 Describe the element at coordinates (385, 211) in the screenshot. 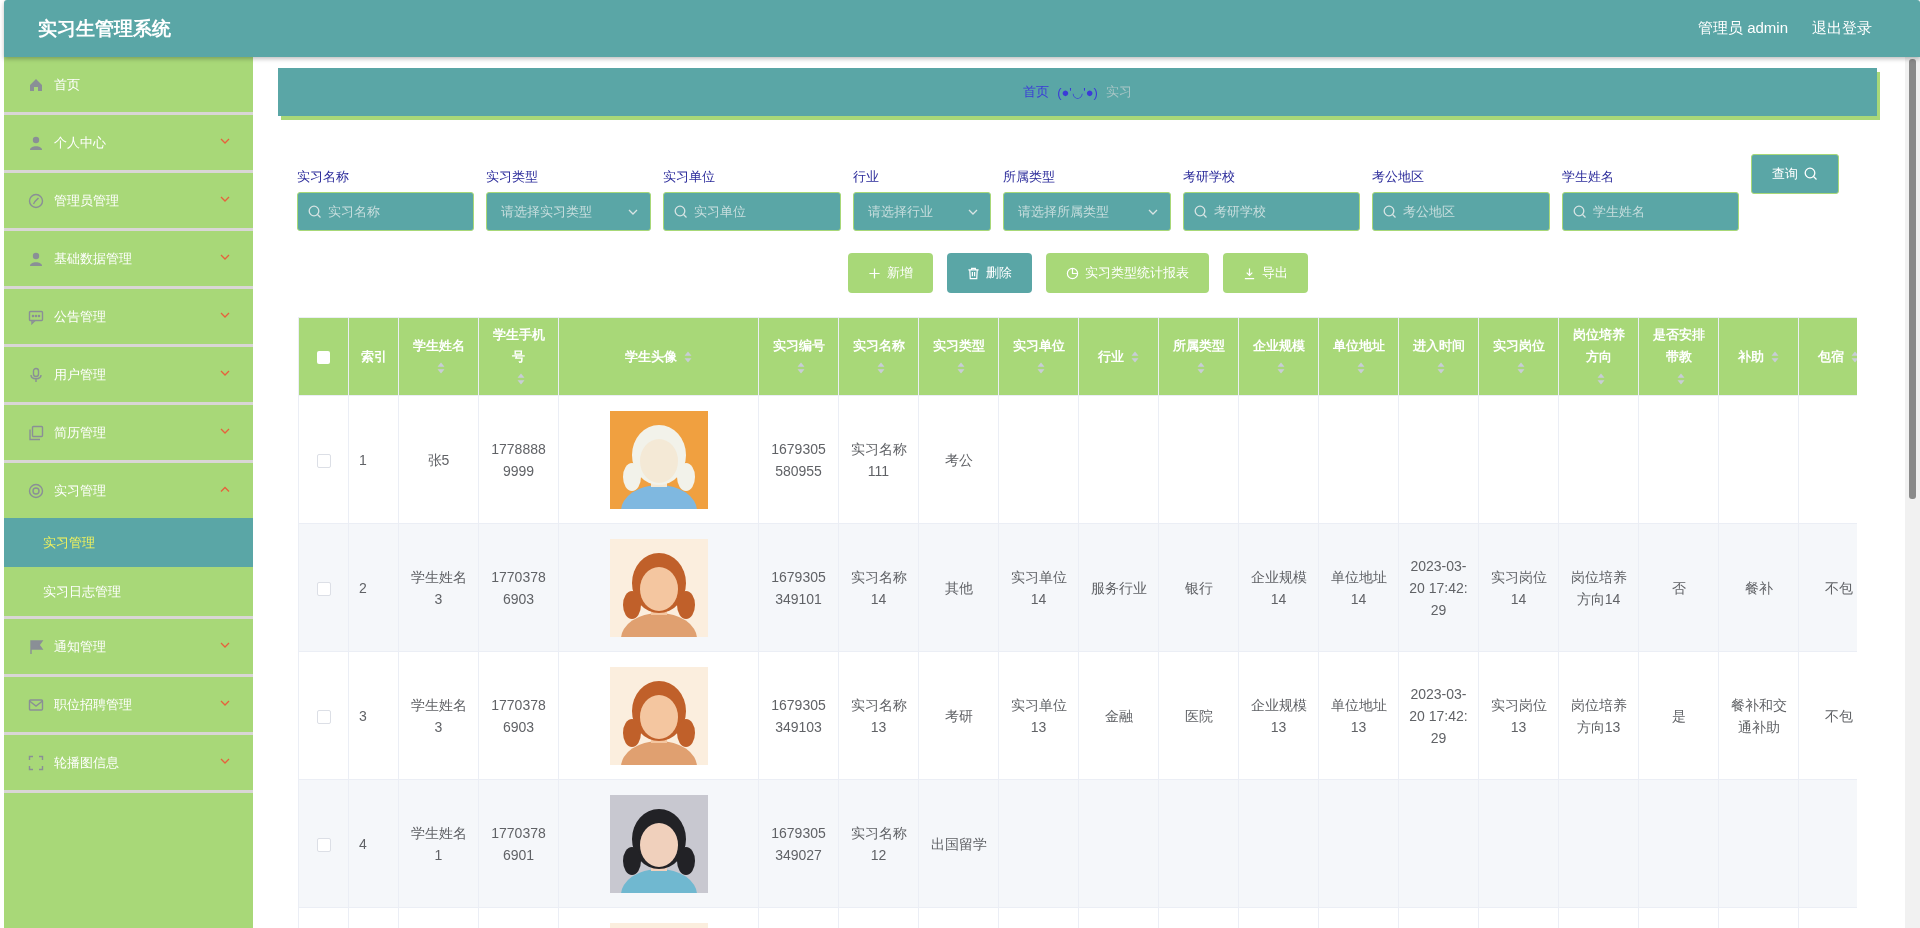

I see `search-field: 实习名称` at that location.